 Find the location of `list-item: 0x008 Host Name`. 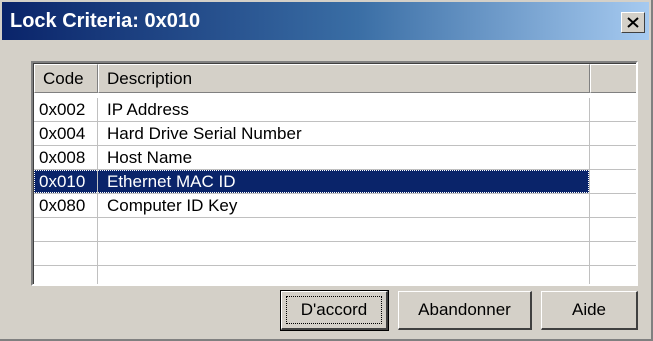

list-item: 0x008 Host Name is located at coordinates (335, 158).